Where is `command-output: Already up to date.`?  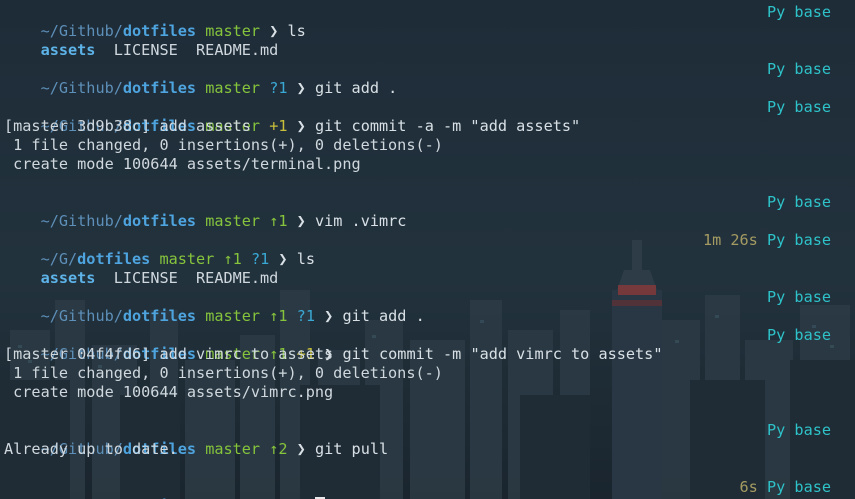 command-output: Already up to date. is located at coordinates (91, 449).